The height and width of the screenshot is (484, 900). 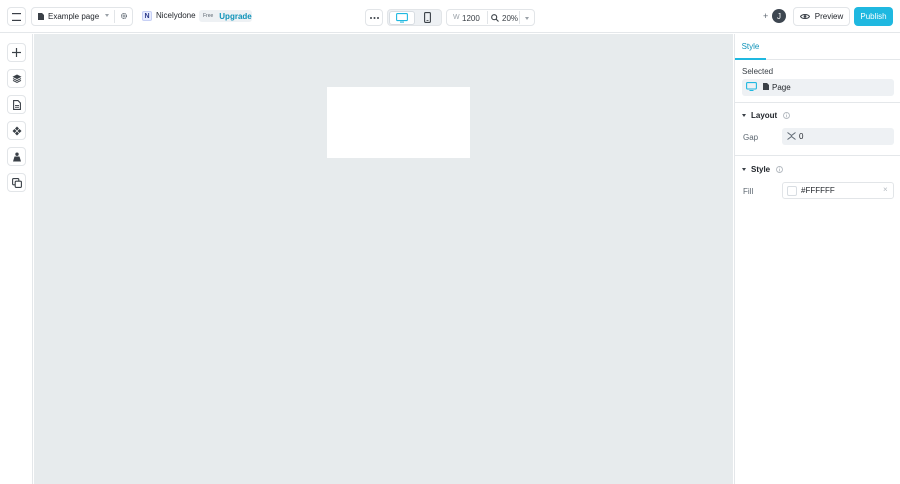 I want to click on fill-input: #FFFFFF ×, so click(x=838, y=190).